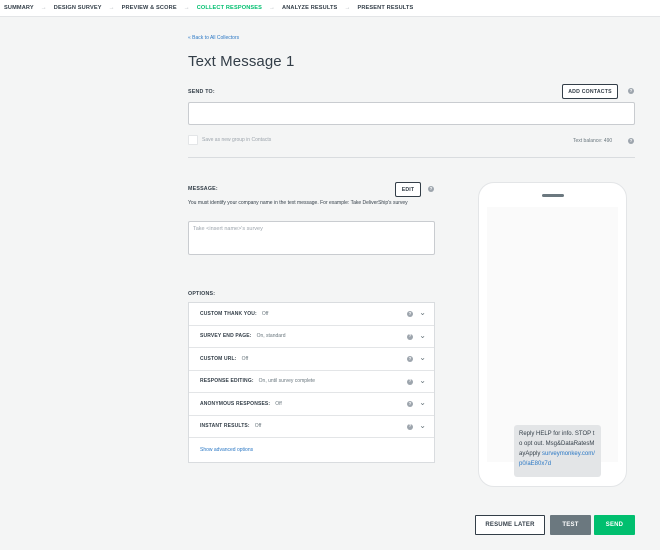  I want to click on send-to-input, so click(411, 113).